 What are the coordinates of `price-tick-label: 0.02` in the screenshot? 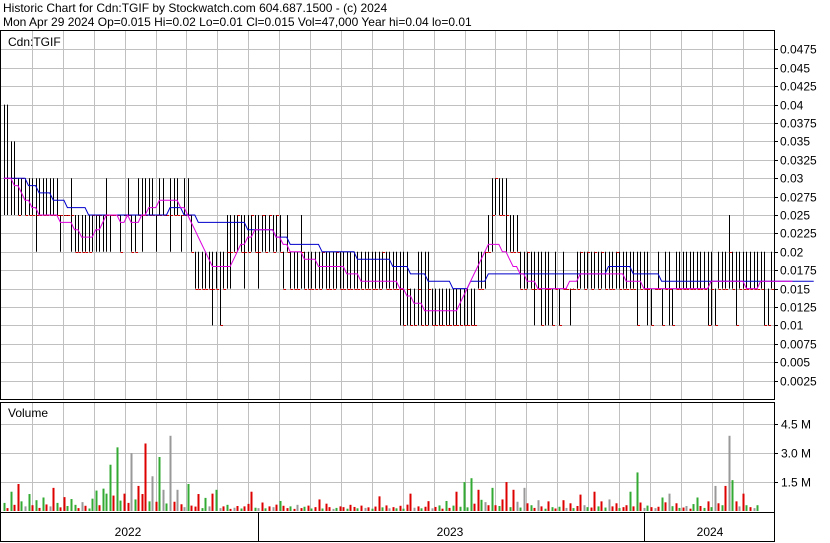 It's located at (792, 253).